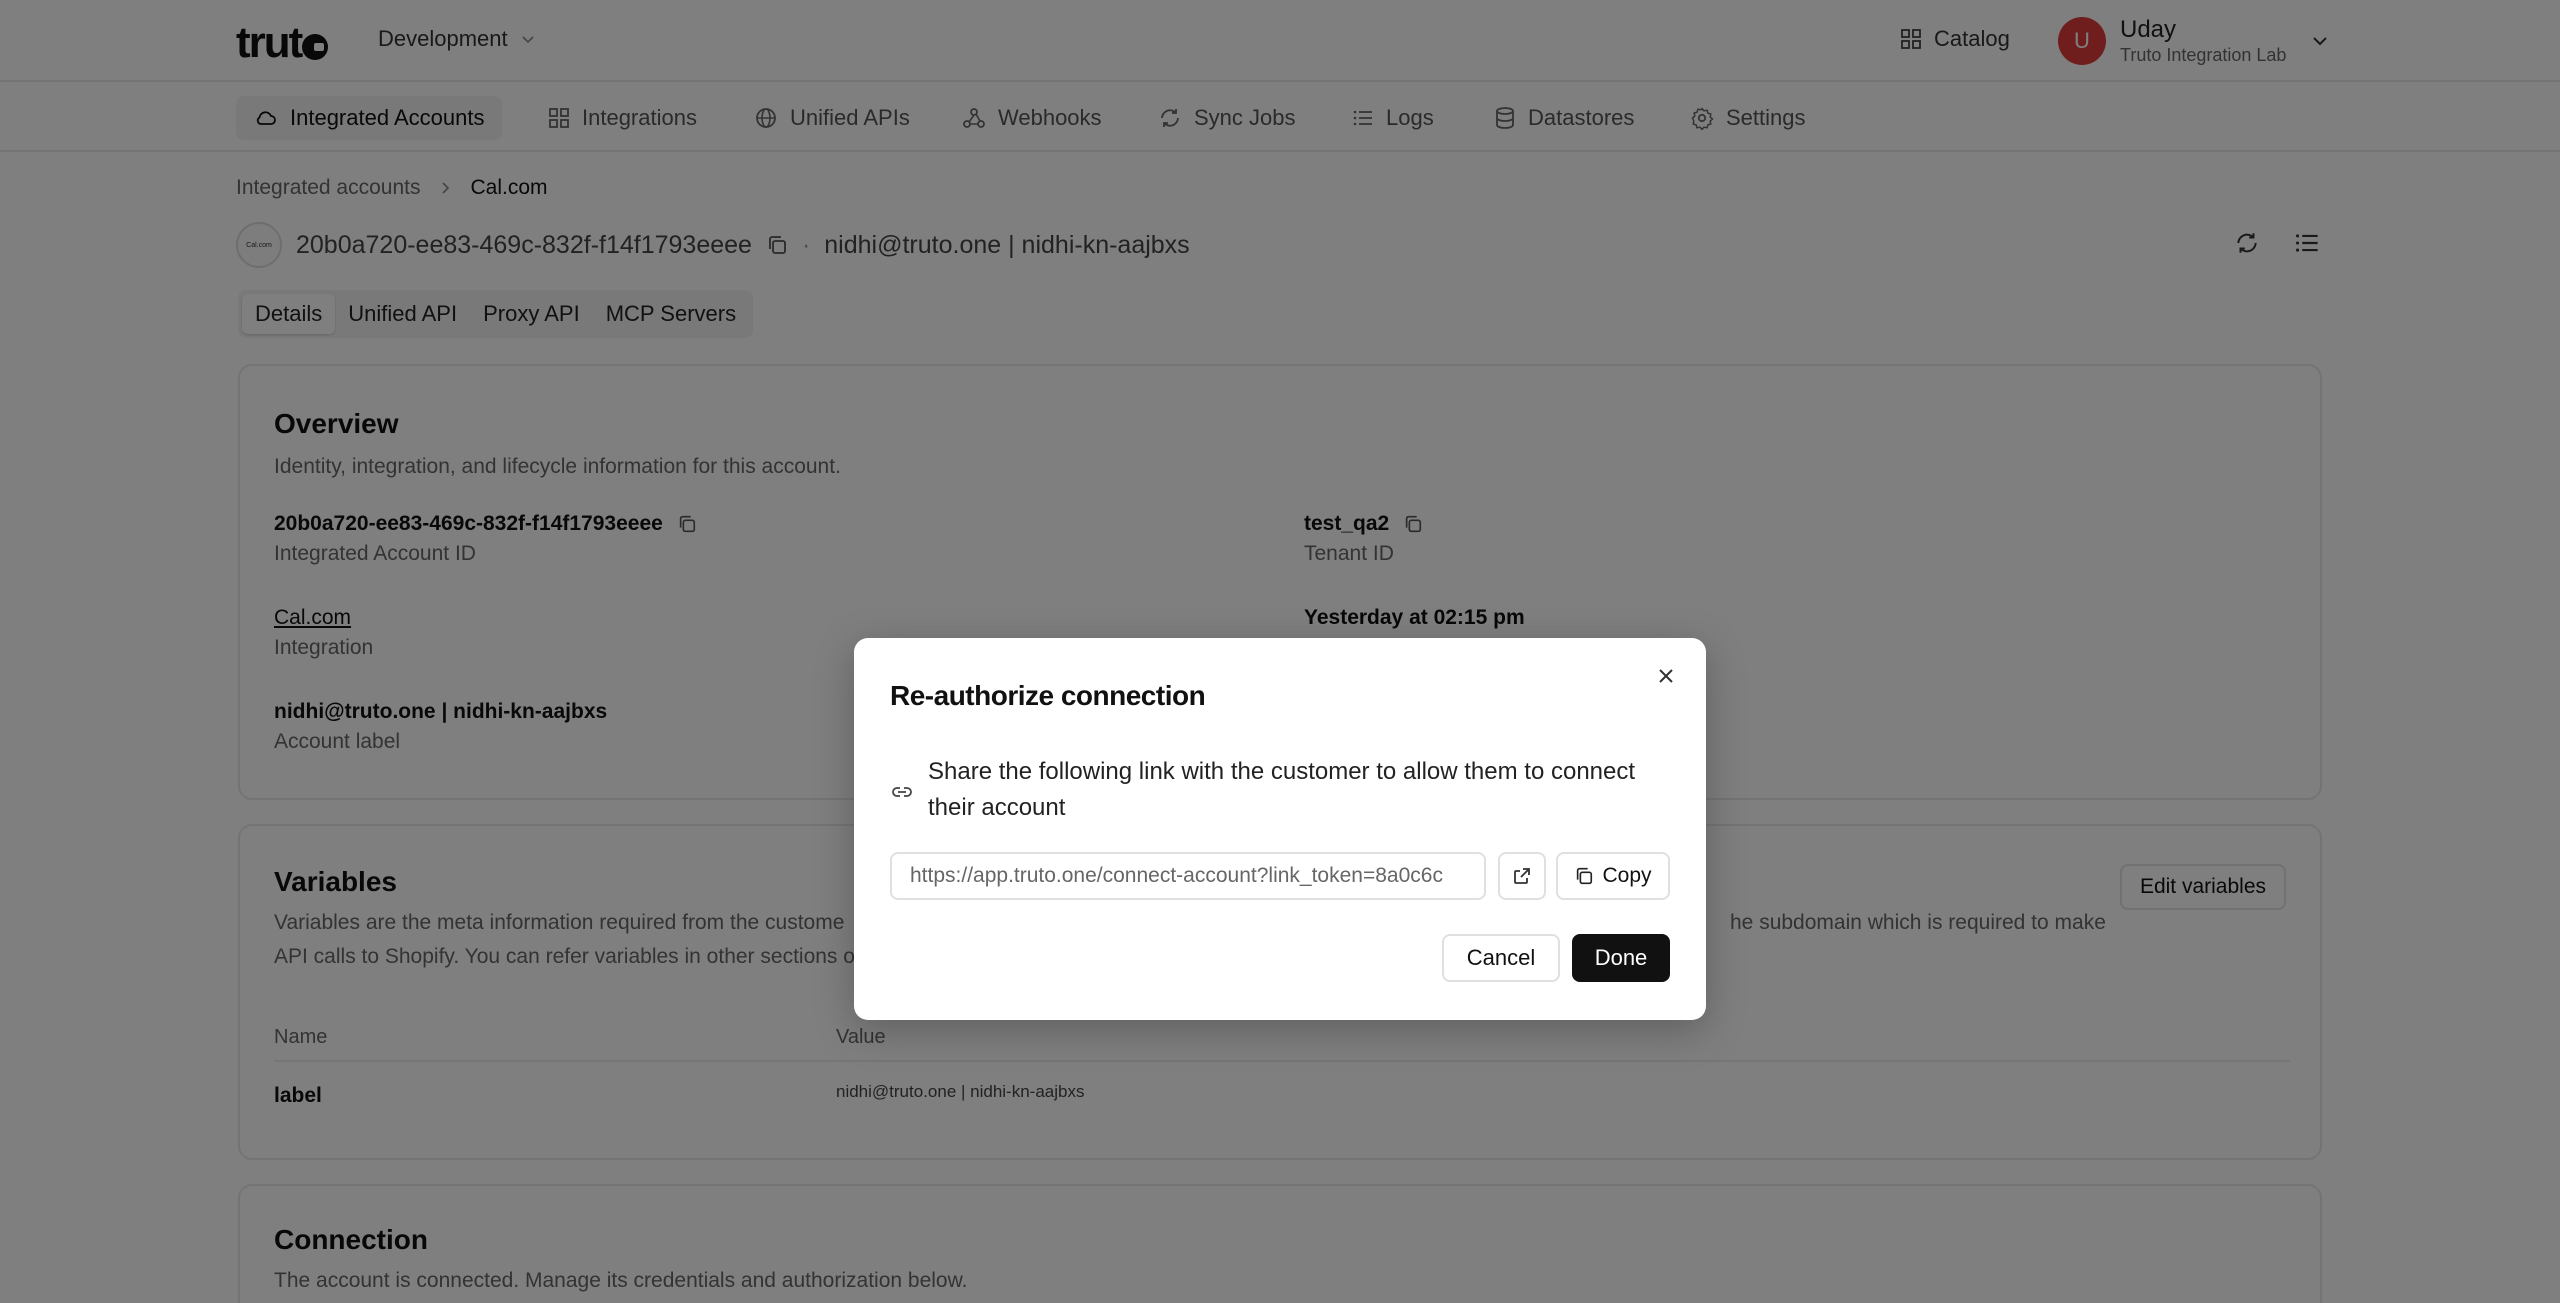 This screenshot has width=2560, height=1303. What do you see at coordinates (1584, 876) in the screenshot?
I see `copy-icon` at bounding box center [1584, 876].